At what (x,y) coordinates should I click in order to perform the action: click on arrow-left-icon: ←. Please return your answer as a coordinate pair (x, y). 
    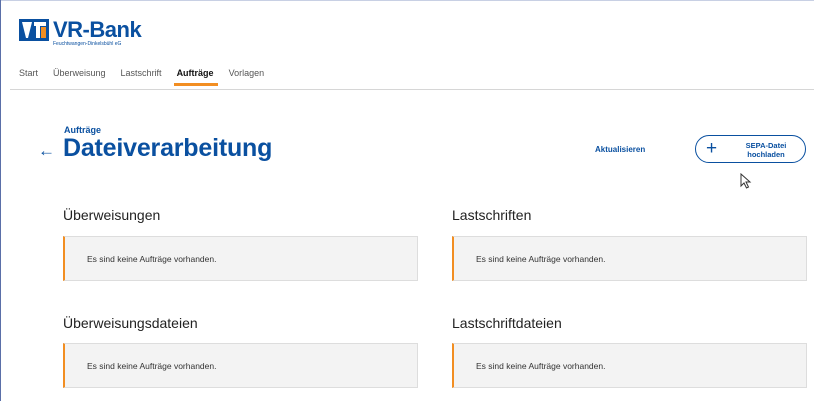
    Looking at the image, I should click on (46, 151).